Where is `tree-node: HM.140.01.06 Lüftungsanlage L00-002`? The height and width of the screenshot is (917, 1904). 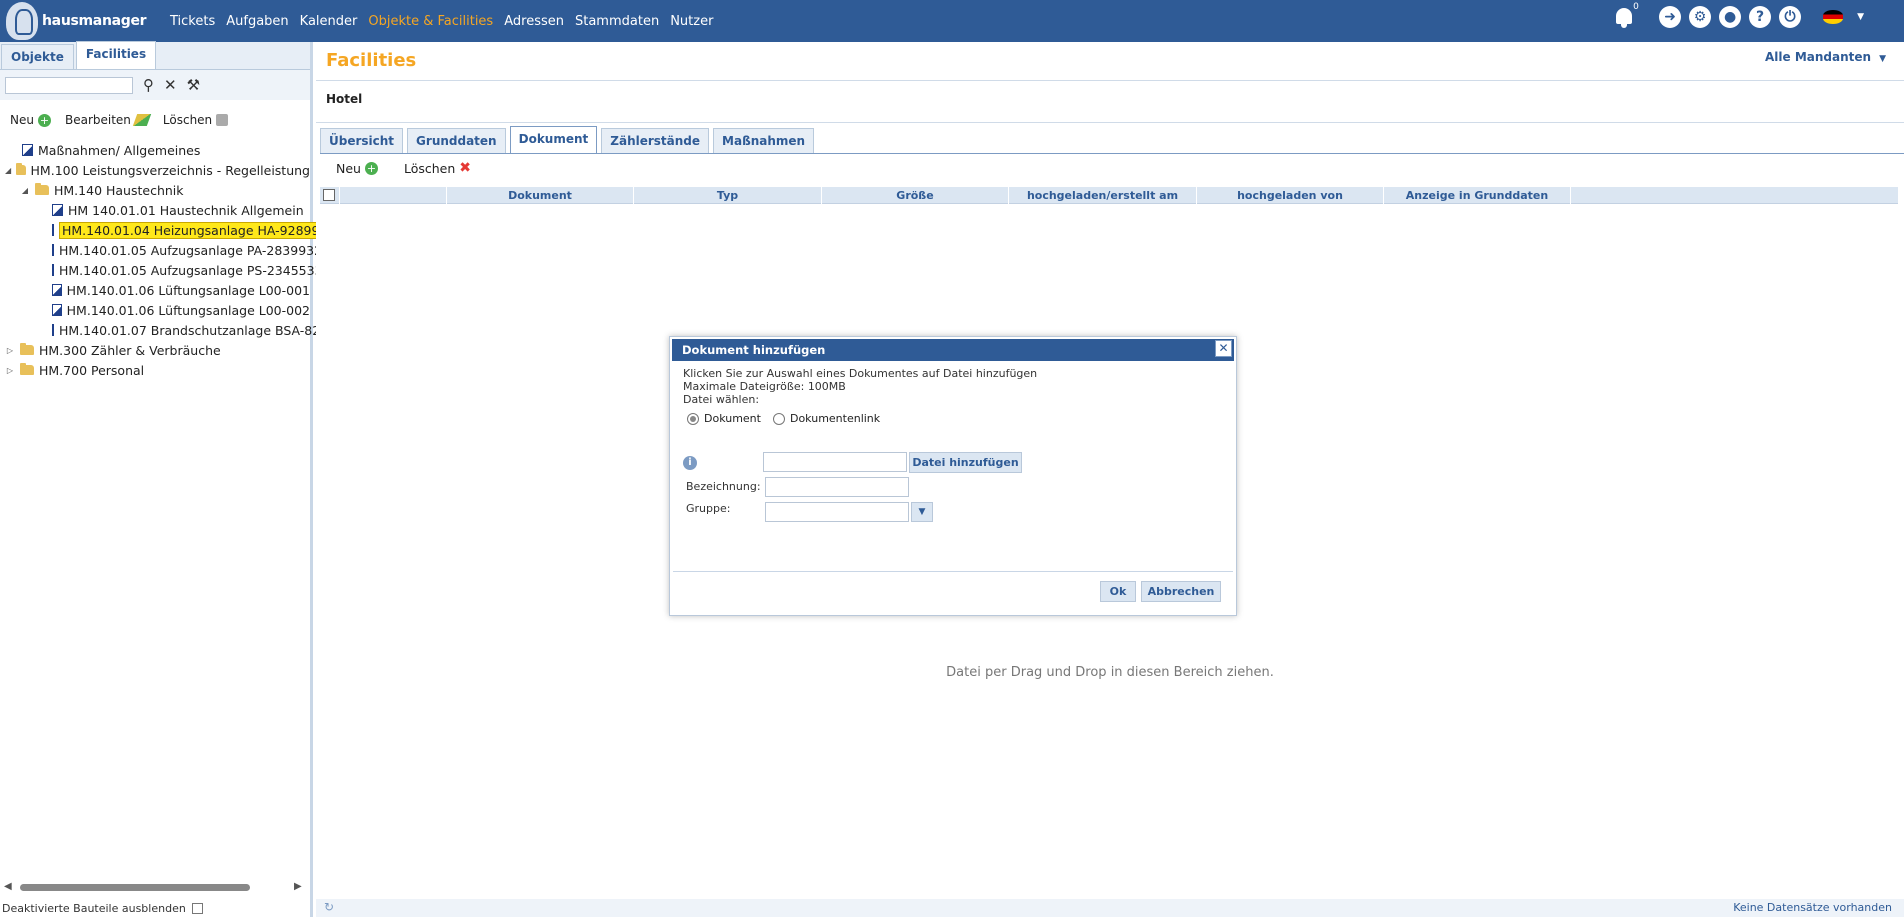
tree-node: HM.140.01.06 Lüftungsanlage L00-002 is located at coordinates (155, 310).